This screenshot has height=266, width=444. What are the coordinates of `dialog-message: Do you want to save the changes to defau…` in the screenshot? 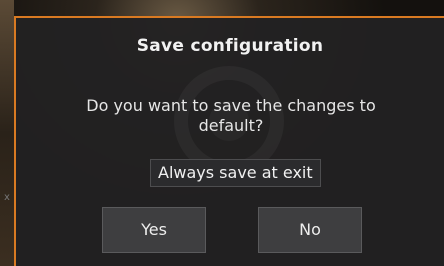 It's located at (231, 115).